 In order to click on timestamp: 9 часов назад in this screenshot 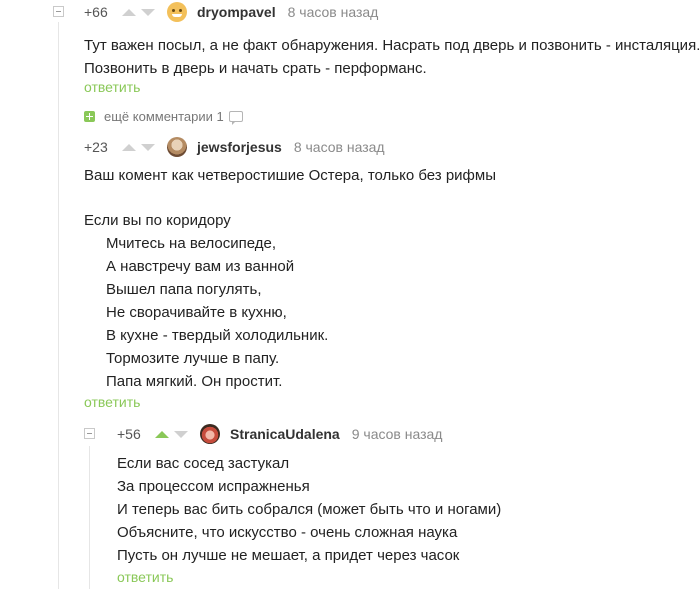, I will do `click(397, 434)`.